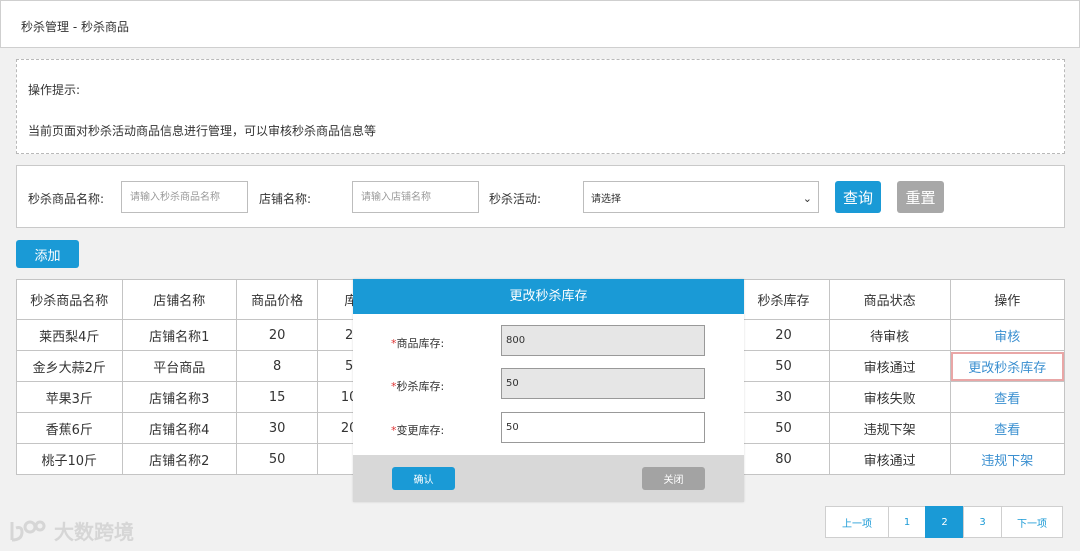  Describe the element at coordinates (69, 397) in the screenshot. I see `cell-product-name: 苹果3斤` at that location.